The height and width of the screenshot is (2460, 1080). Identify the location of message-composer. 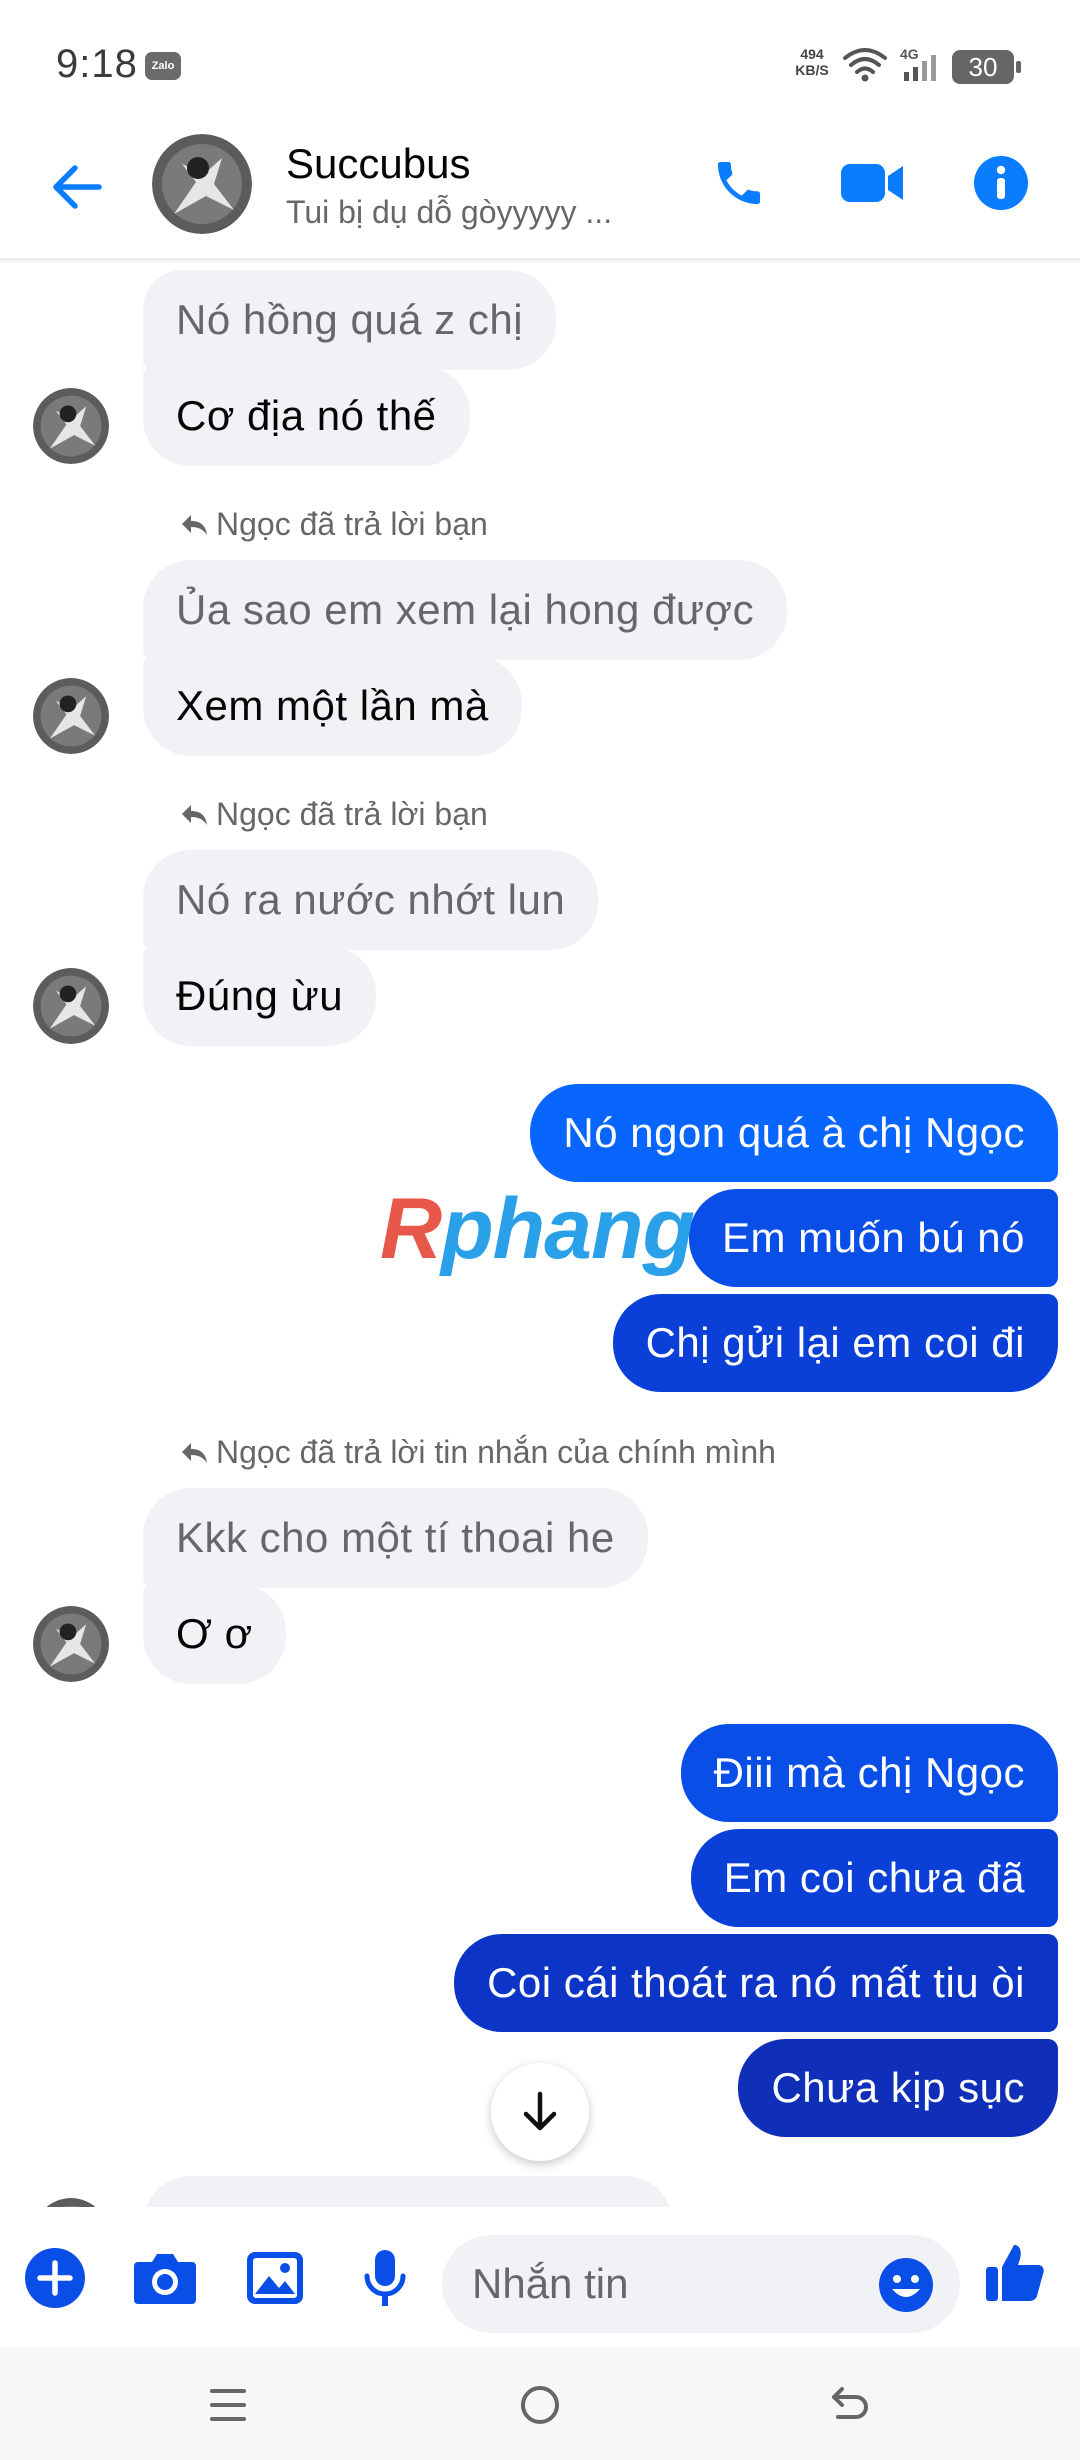
(540, 2277).